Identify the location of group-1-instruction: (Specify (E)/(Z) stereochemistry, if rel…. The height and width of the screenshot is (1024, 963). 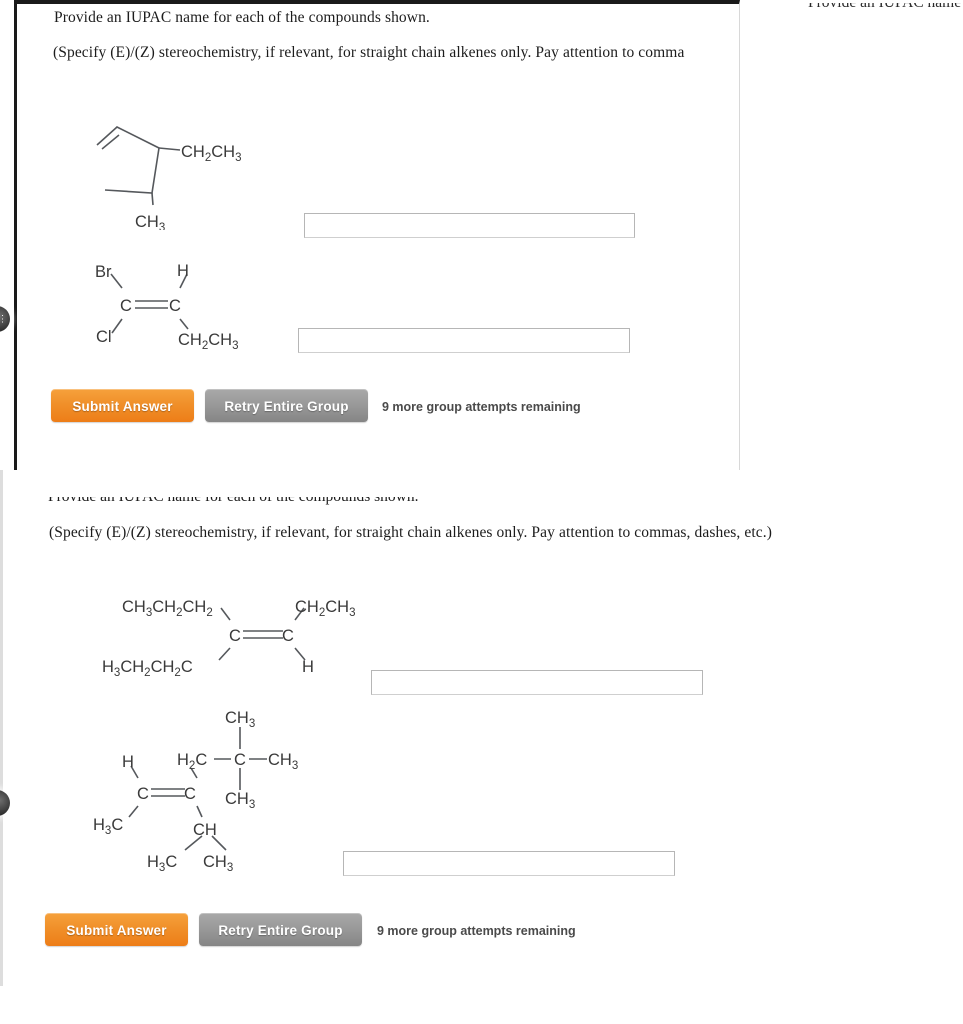
(369, 52).